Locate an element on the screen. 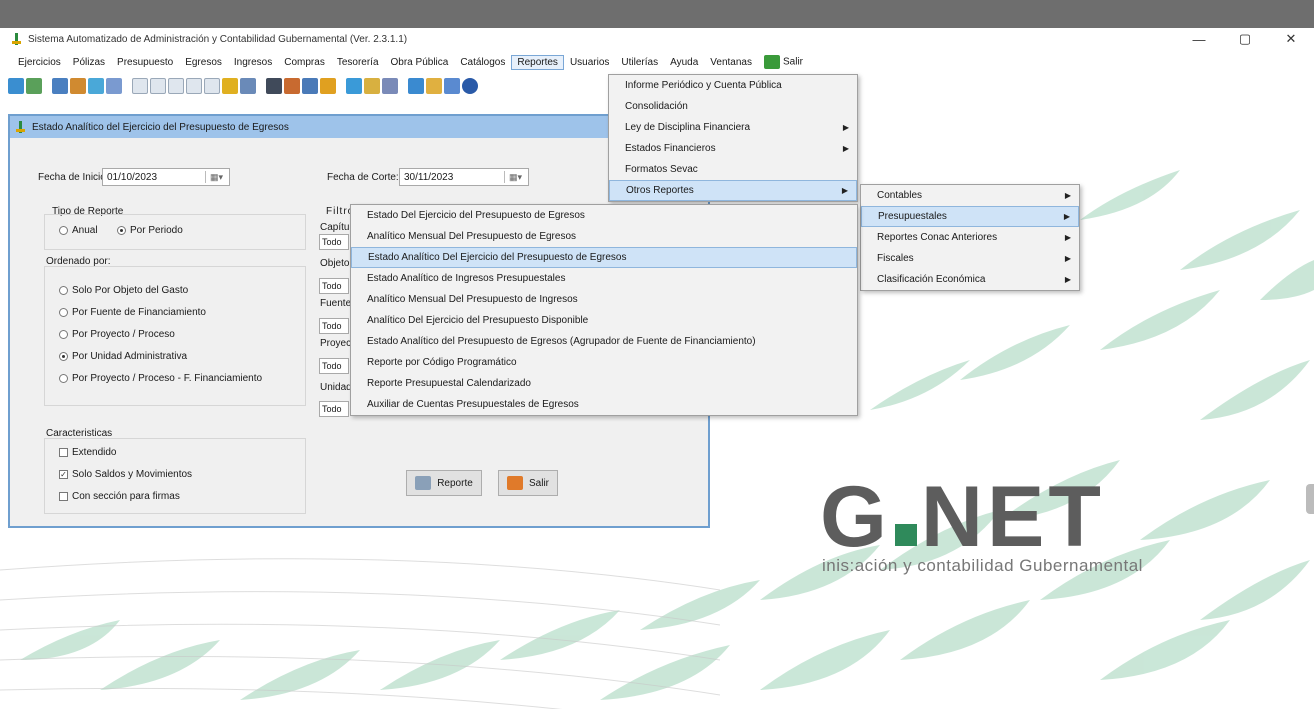 The image size is (1314, 709). menu-usuarios: Usuarios is located at coordinates (589, 62).